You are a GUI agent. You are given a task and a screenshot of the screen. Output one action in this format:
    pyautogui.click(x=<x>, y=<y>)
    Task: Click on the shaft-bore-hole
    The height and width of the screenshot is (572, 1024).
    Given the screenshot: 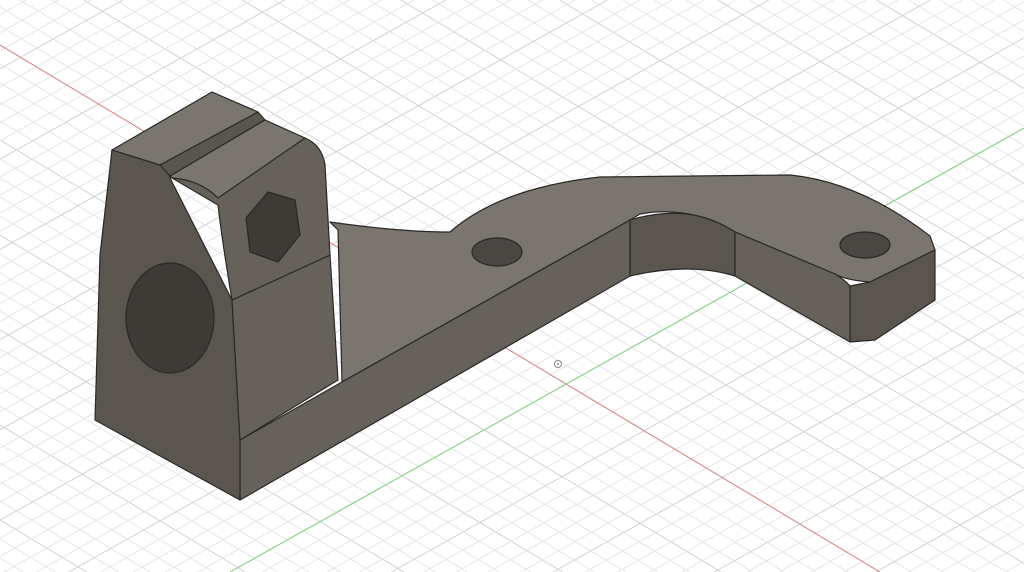 What is the action you would take?
    pyautogui.click(x=170, y=318)
    